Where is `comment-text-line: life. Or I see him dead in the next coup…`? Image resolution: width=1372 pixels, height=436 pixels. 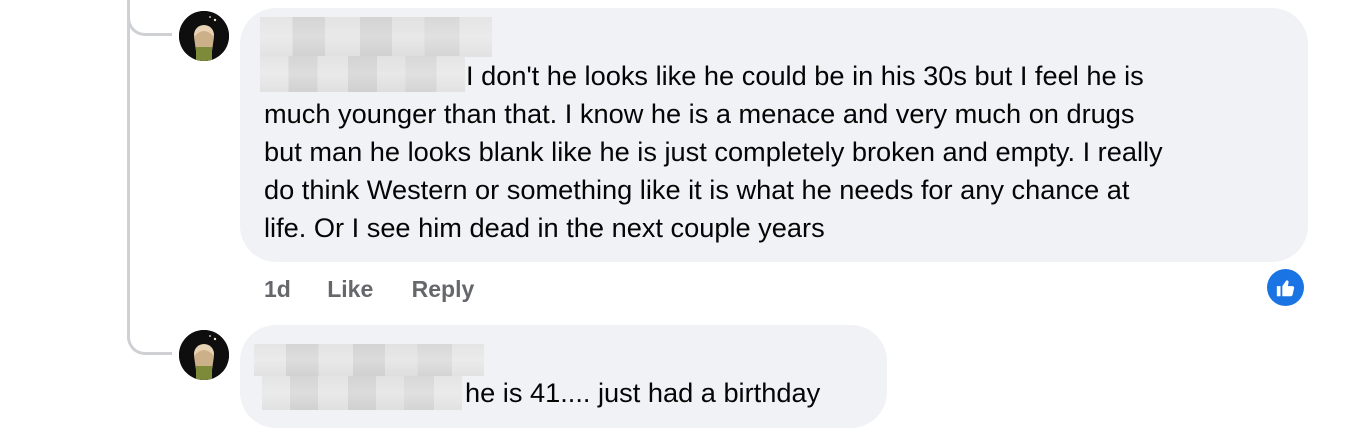
comment-text-line: life. Or I see him dead in the next coup… is located at coordinates (544, 227).